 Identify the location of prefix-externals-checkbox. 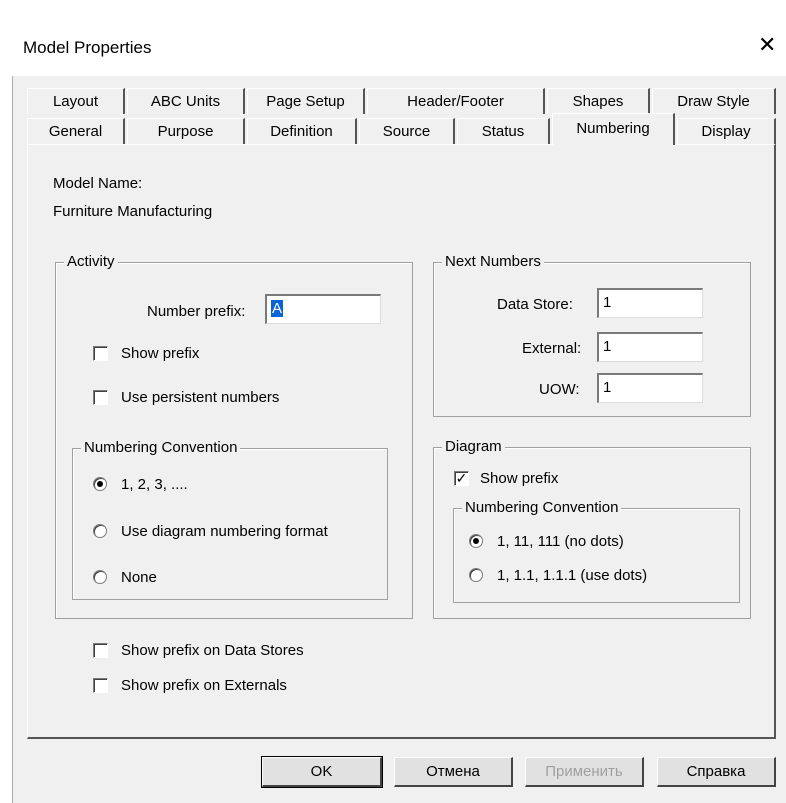
(100, 685).